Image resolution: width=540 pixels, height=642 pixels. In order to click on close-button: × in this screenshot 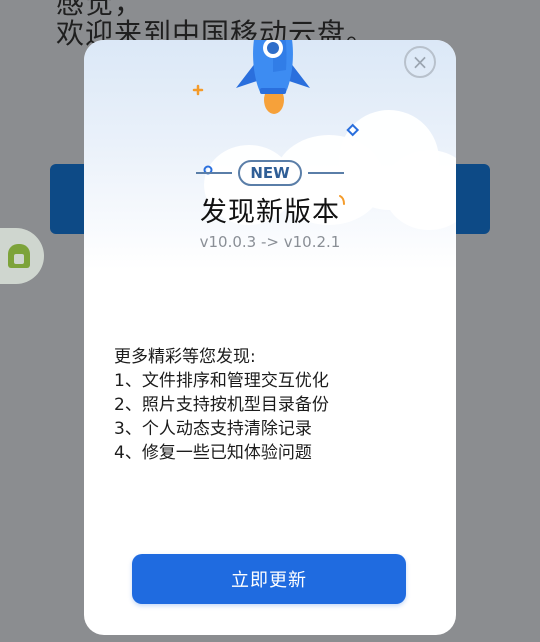, I will do `click(420, 62)`.